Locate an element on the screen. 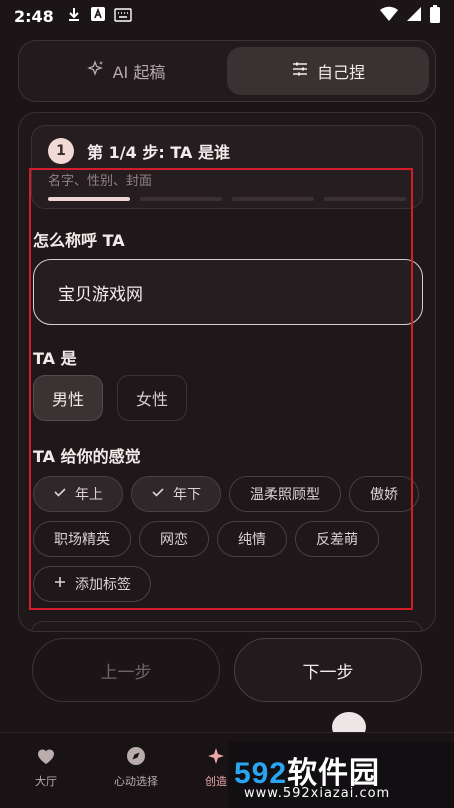 The height and width of the screenshot is (808, 454). next-section-peek is located at coordinates (227, 626).